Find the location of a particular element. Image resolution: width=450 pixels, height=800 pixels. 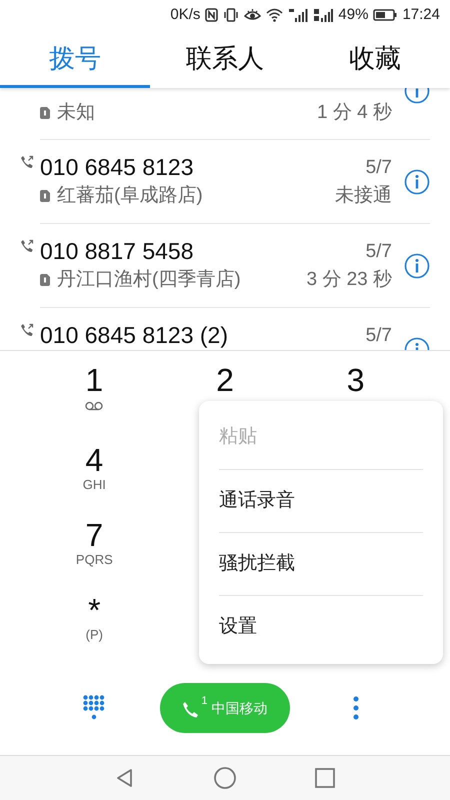

tab: 收藏 is located at coordinates (375, 59).